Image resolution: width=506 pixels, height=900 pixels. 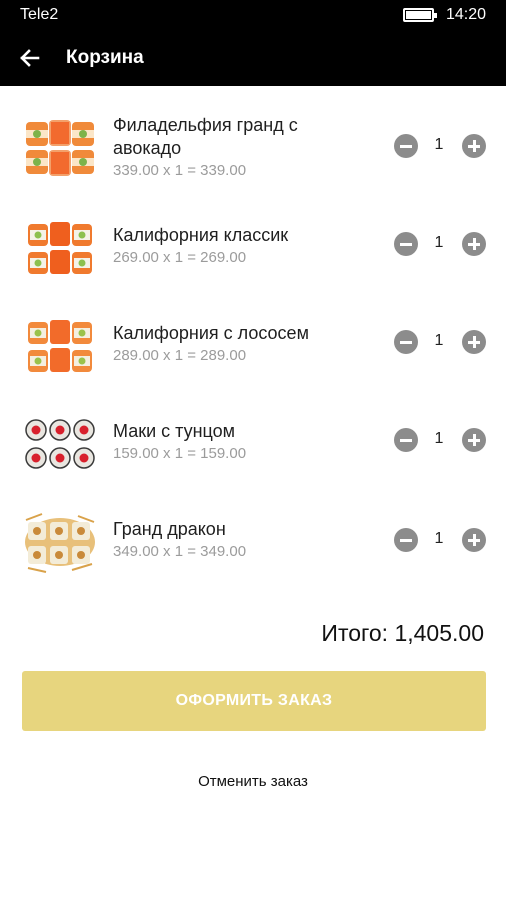 I want to click on tuna-maki-image, so click(x=60, y=444).